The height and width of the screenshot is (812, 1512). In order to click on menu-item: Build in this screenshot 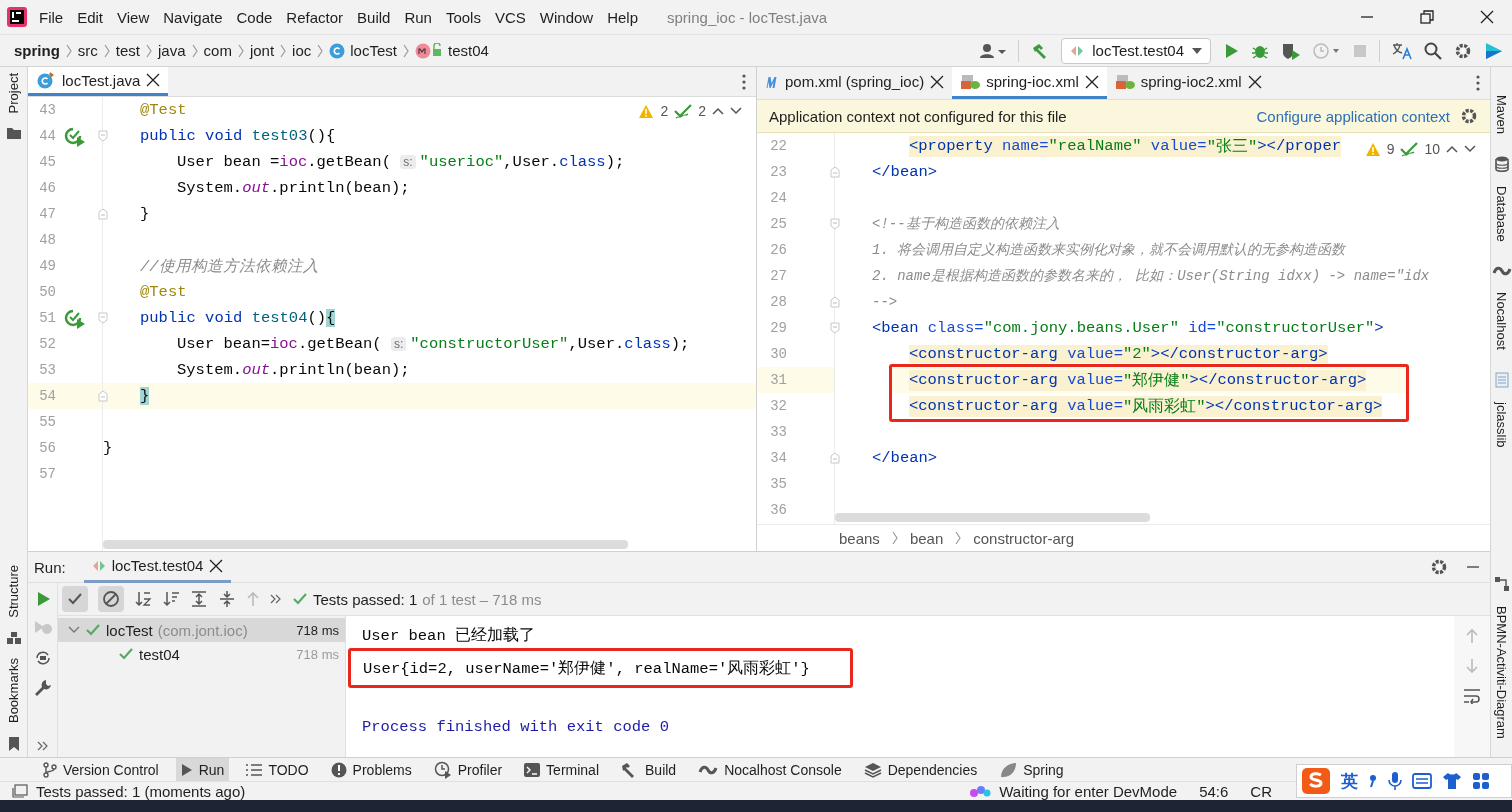, I will do `click(374, 17)`.